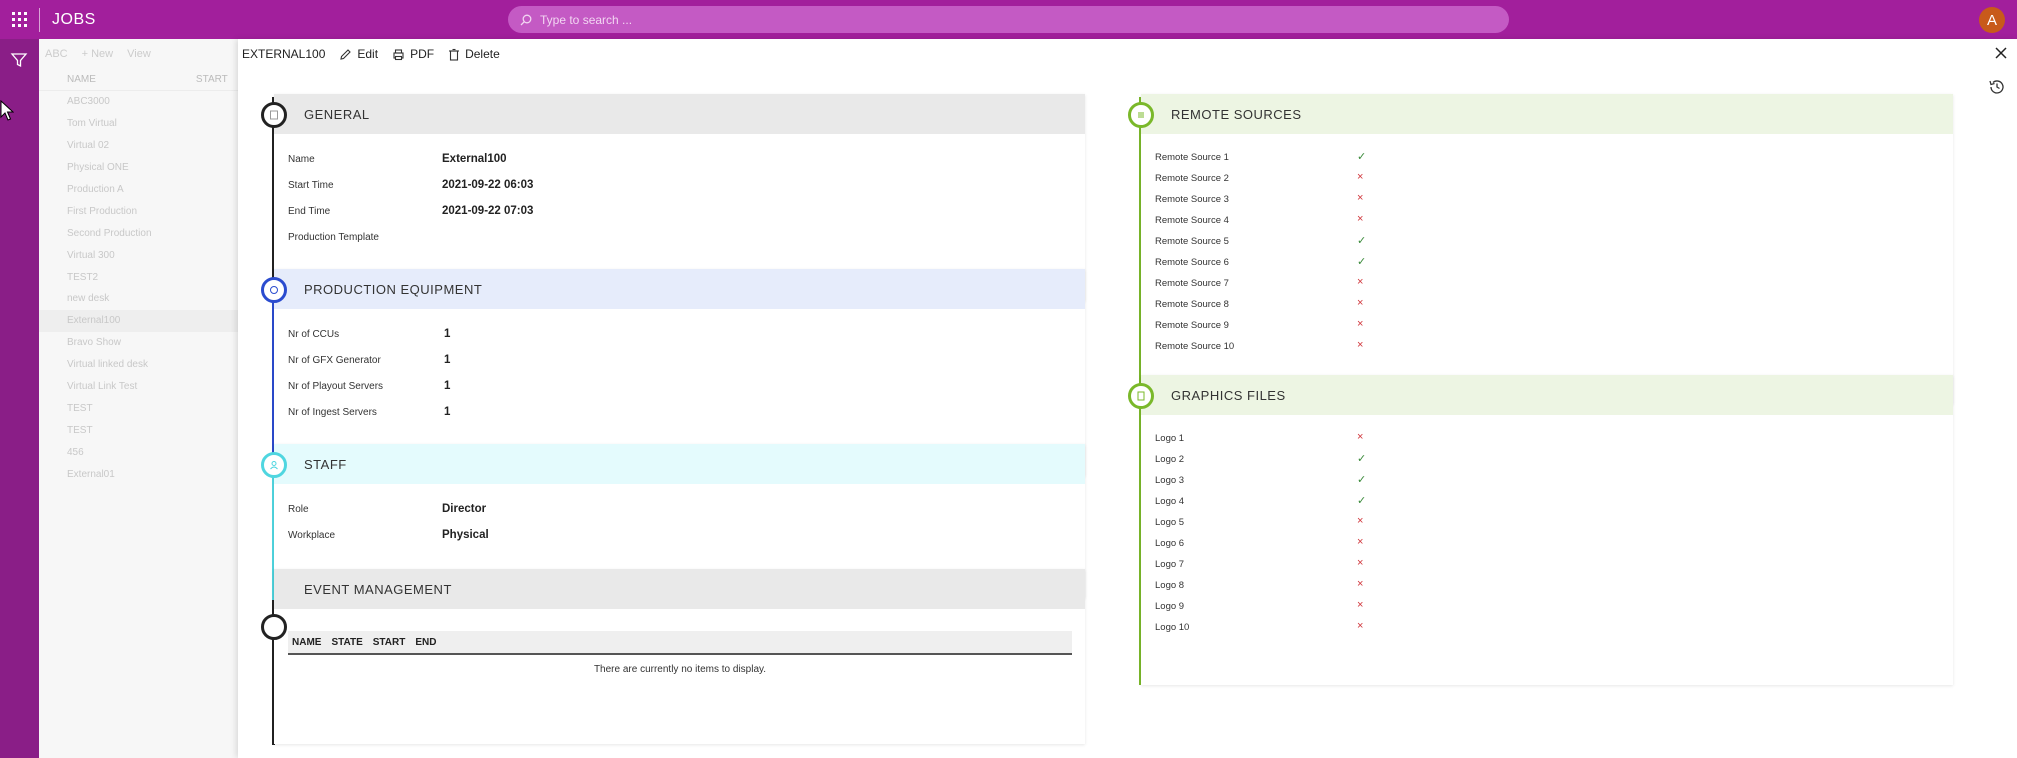  Describe the element at coordinates (274, 627) in the screenshot. I see `events-node` at that location.